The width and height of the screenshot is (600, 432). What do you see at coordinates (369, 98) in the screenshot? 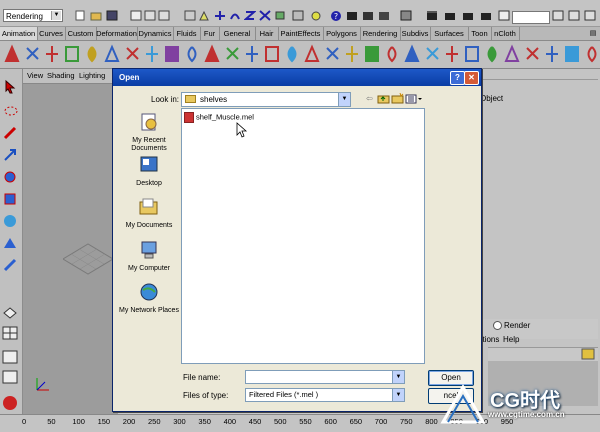
I see `back-arrow-icon: ⇦` at bounding box center [369, 98].